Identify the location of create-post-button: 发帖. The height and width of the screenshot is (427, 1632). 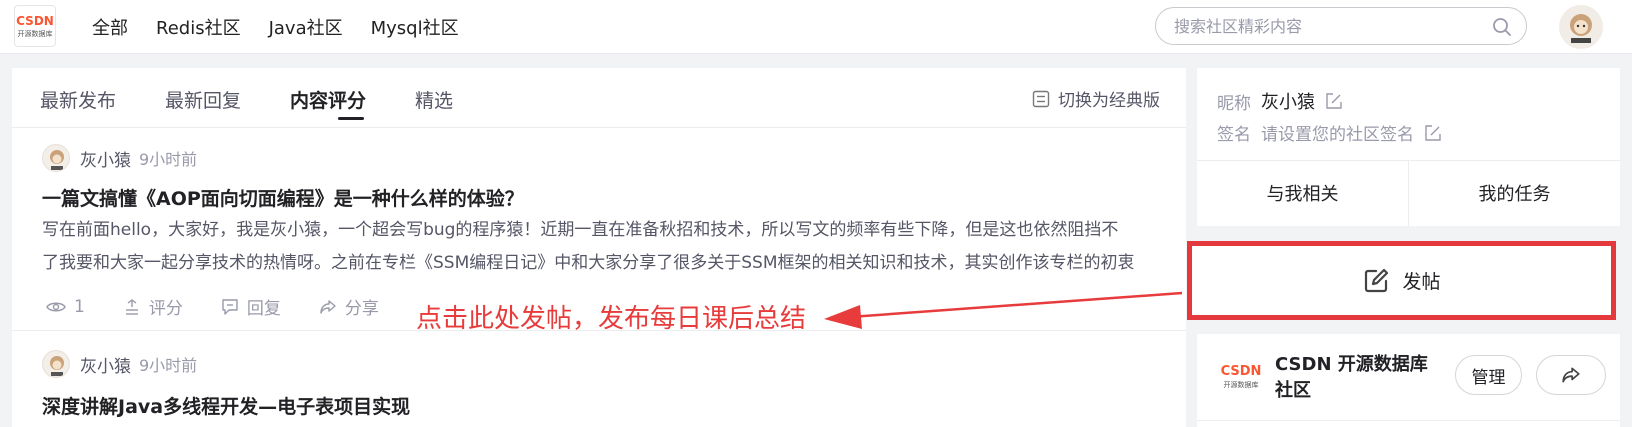
(1401, 280).